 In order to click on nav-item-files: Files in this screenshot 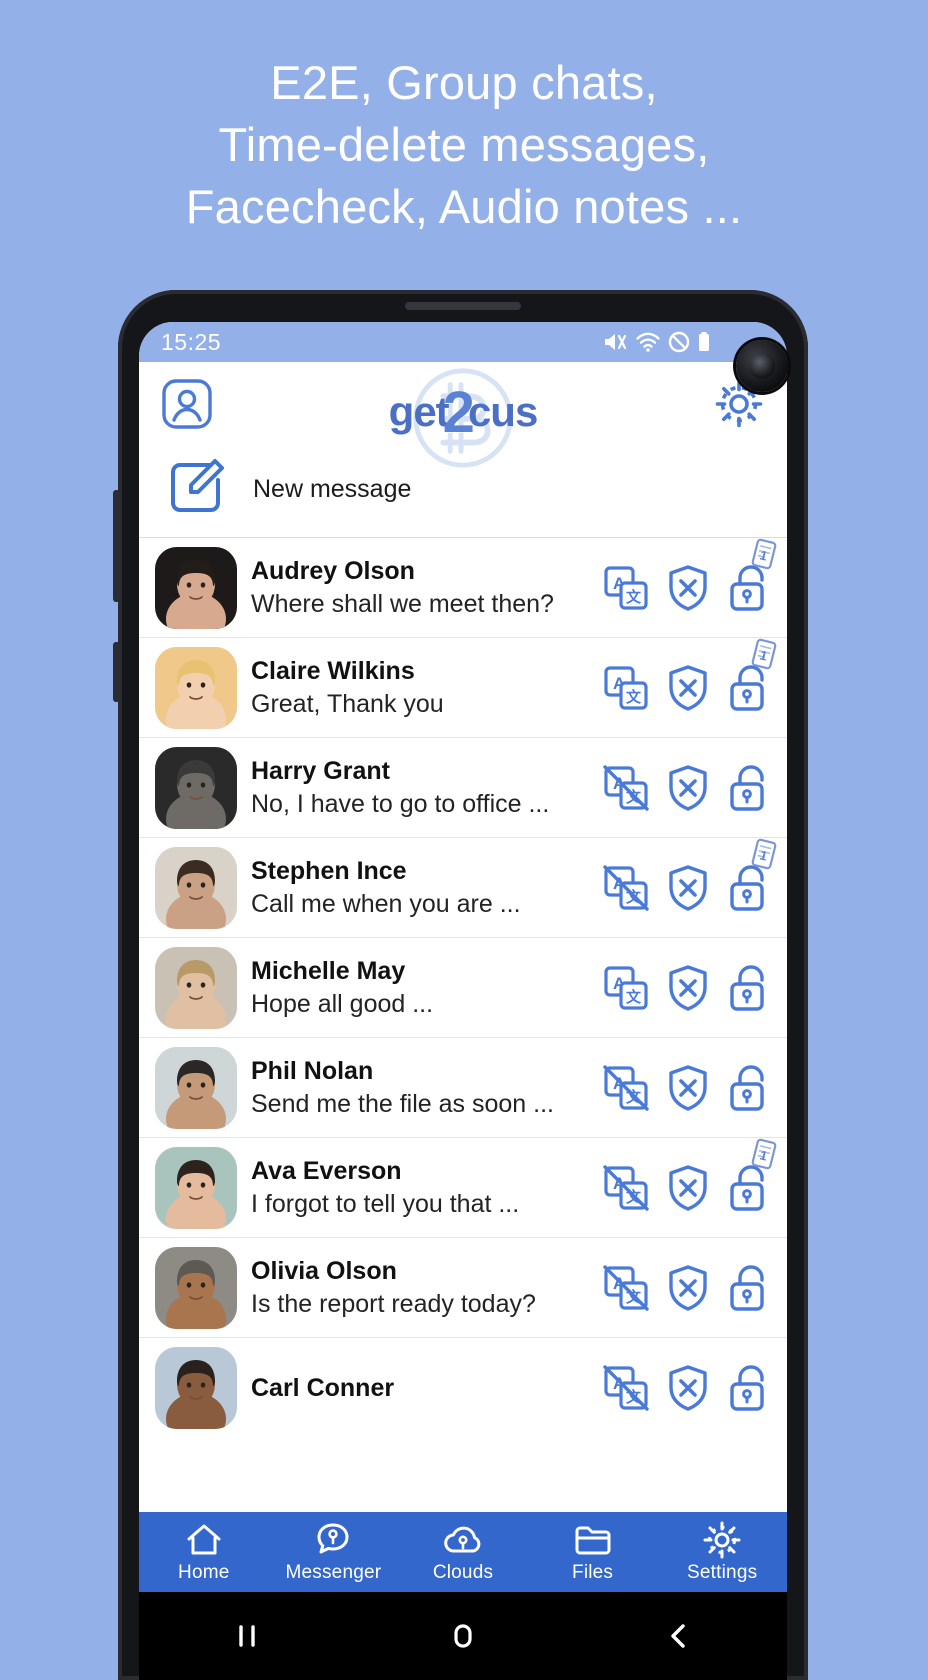, I will do `click(593, 1552)`.